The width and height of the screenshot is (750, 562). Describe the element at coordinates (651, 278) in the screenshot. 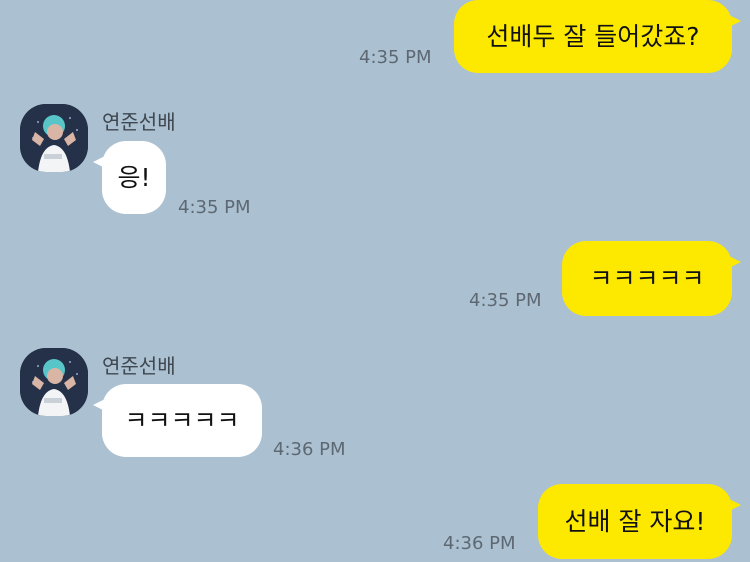

I see `my-message-bubble: ㅋㅋㅋㅋㅋ` at that location.